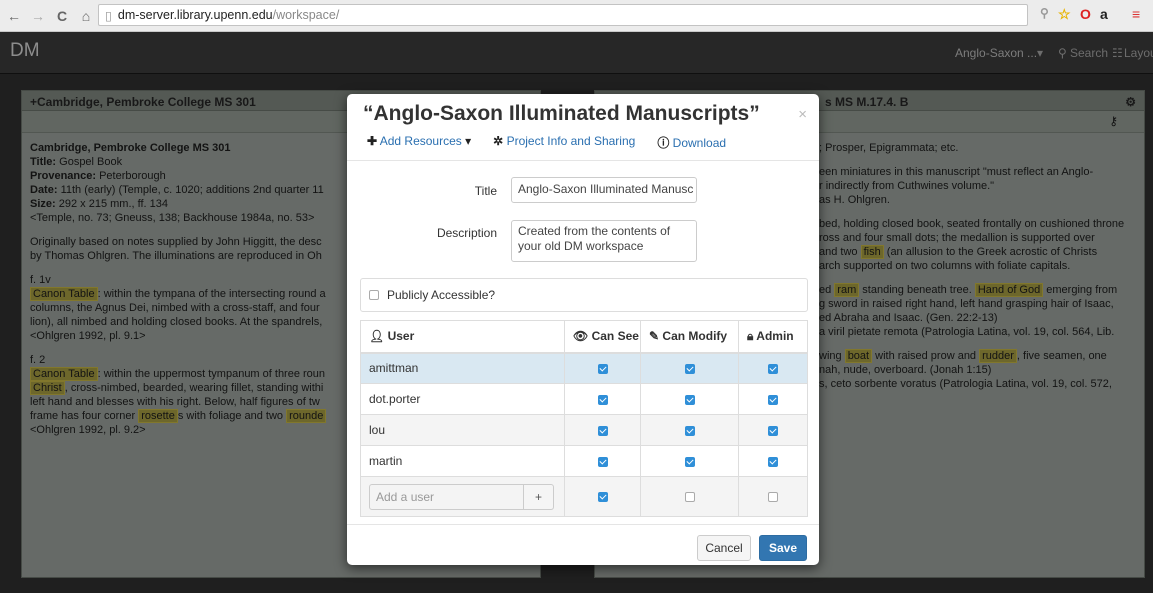  I want to click on tab-add-resources: ✚ Add Resources ▾, so click(419, 142).